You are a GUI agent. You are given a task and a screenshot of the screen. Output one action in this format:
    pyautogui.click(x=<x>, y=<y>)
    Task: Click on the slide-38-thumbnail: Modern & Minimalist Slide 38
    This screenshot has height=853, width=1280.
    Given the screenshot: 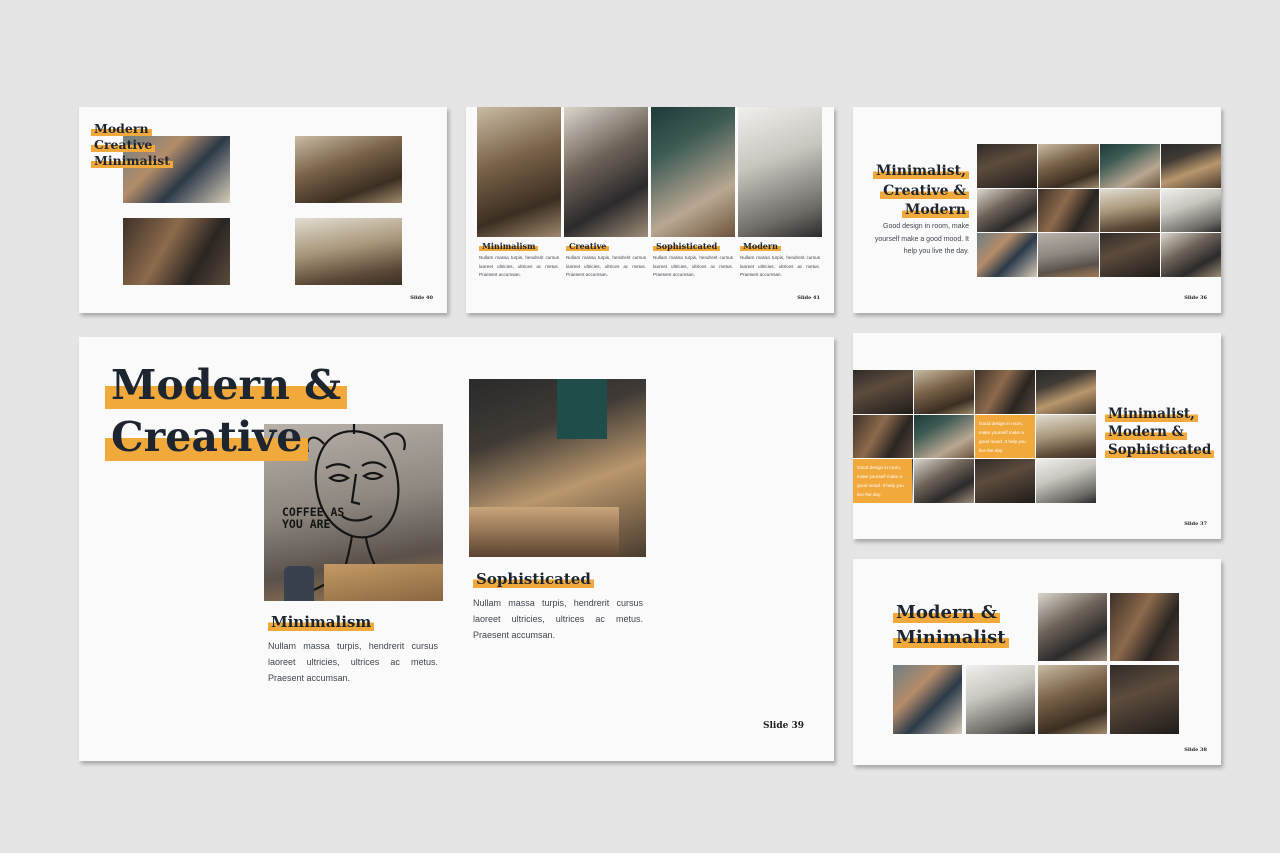 What is the action you would take?
    pyautogui.click(x=1037, y=662)
    